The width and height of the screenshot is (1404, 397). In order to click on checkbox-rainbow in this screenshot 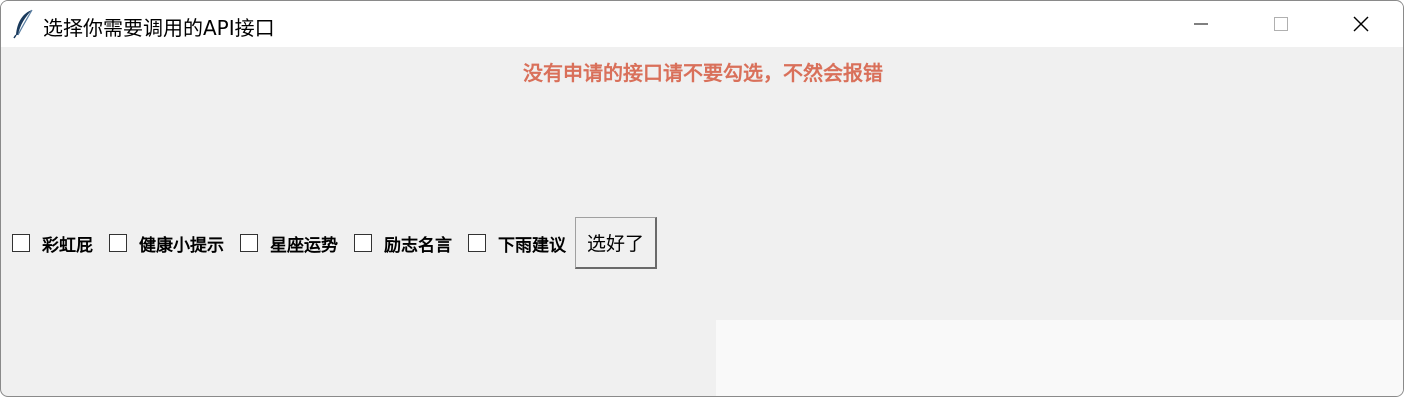, I will do `click(21, 243)`.